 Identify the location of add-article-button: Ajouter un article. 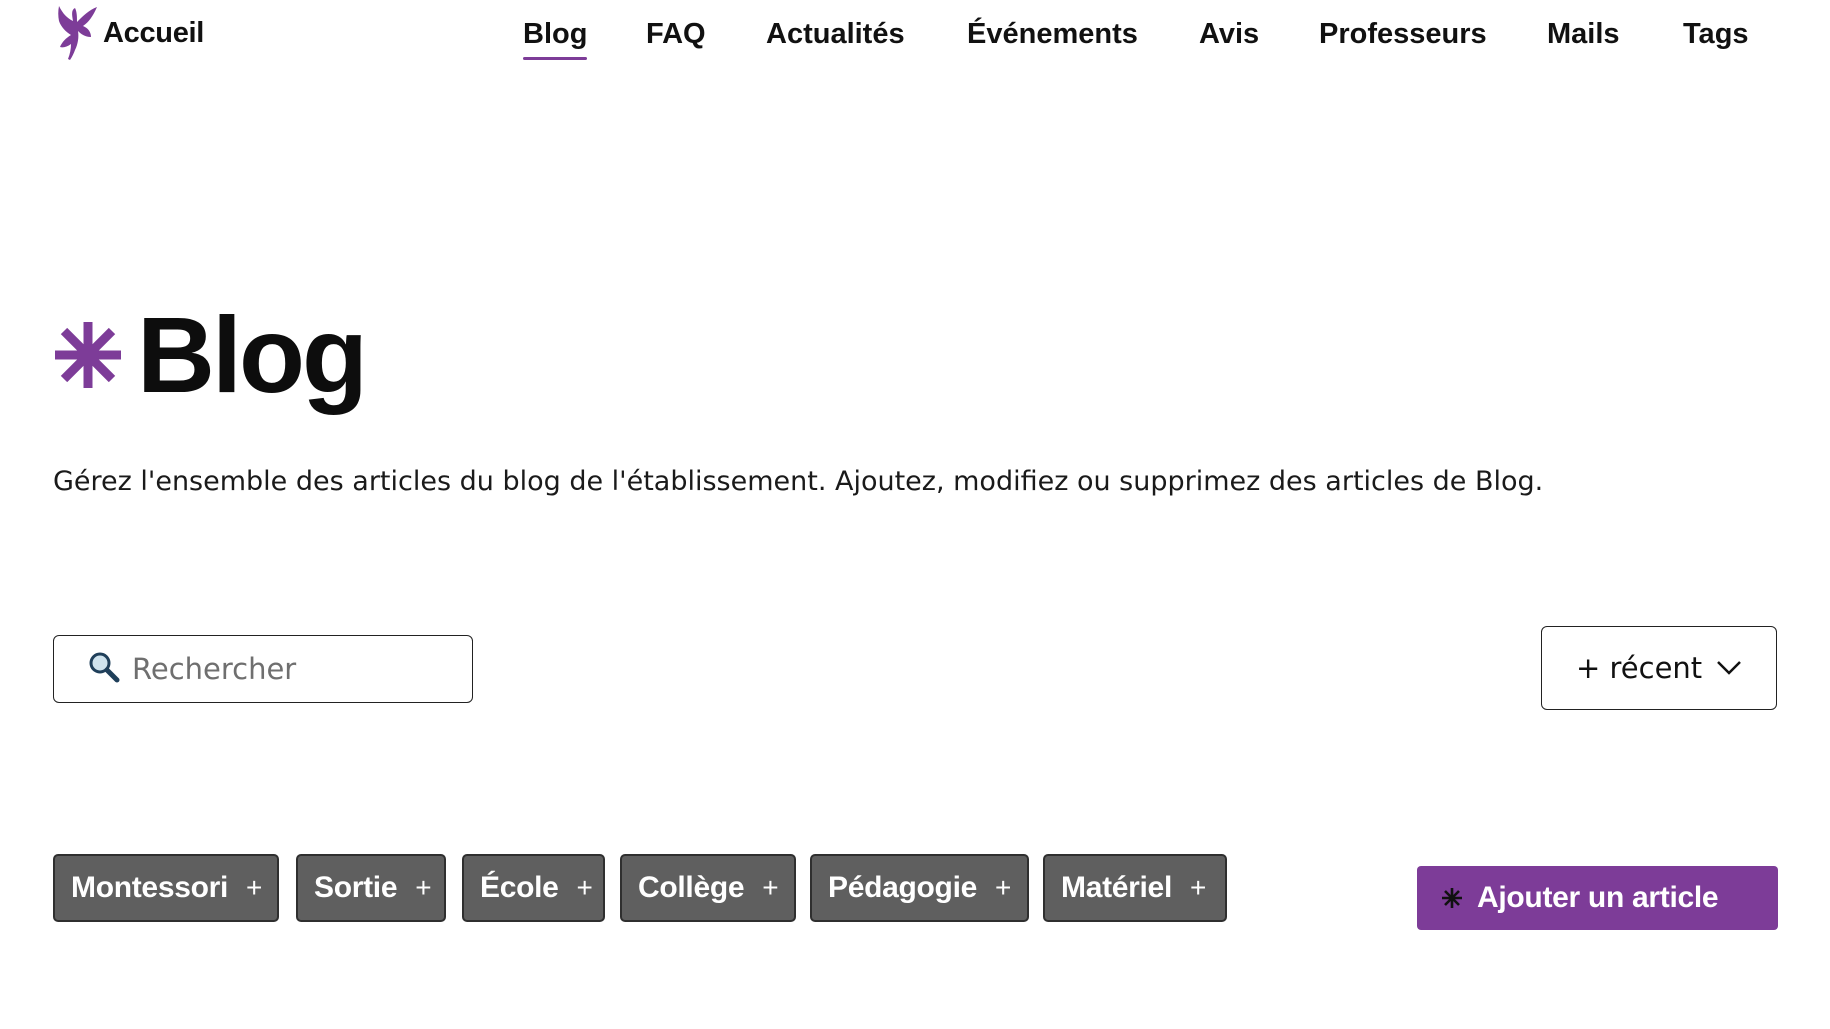
(1597, 898).